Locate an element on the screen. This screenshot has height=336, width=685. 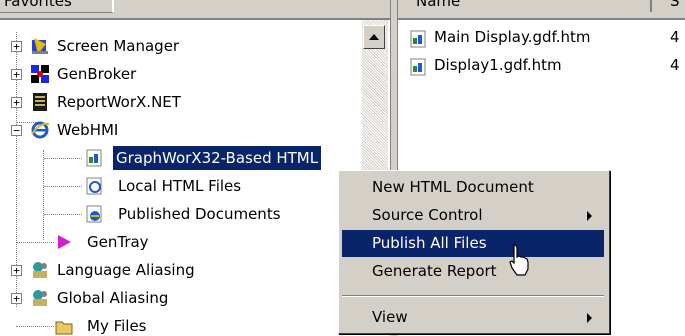
scroll-up-button is located at coordinates (374, 37).